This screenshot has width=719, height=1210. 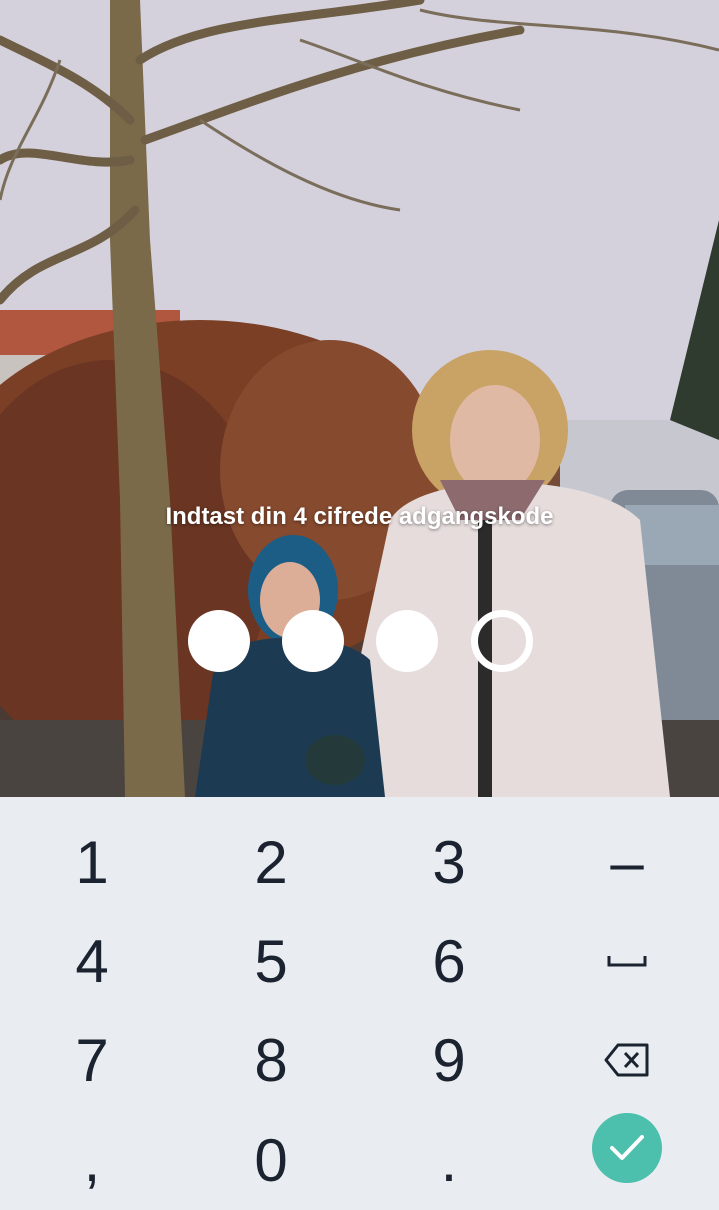 I want to click on key-3: 3, so click(x=449, y=862).